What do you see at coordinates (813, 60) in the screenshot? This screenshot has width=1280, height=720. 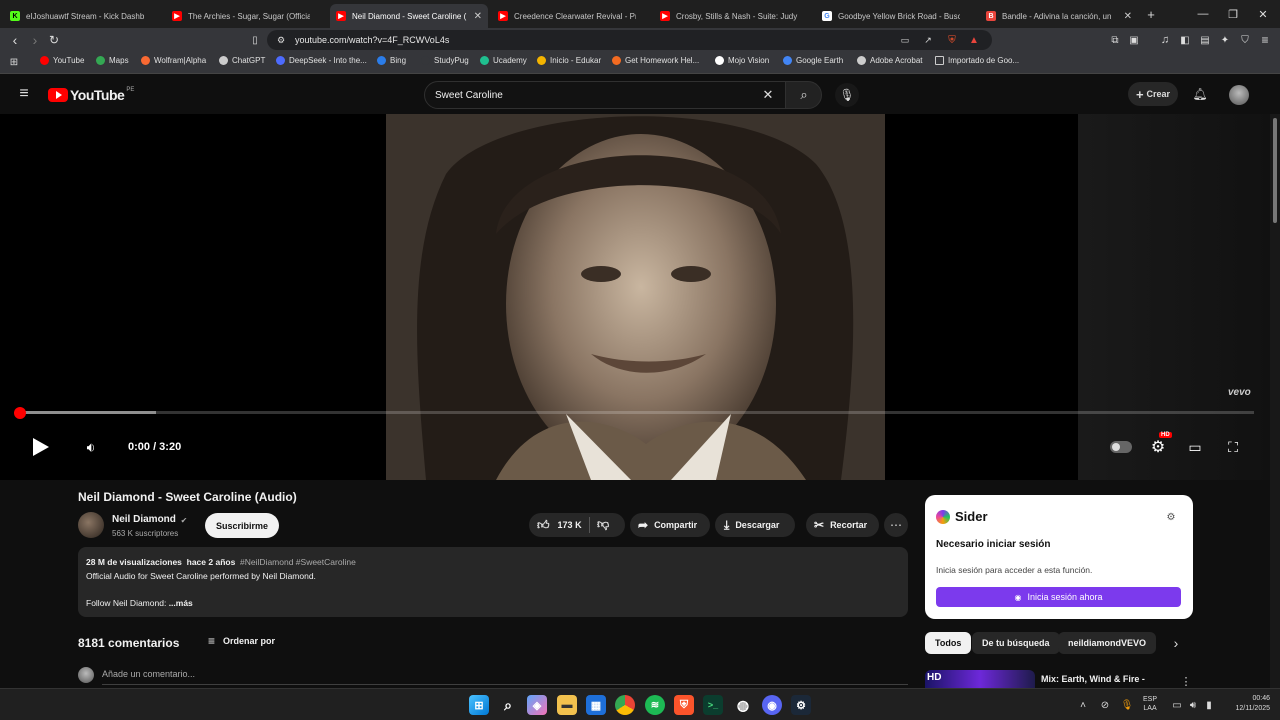 I see `bookmark-google-earth: Google Earth` at bounding box center [813, 60].